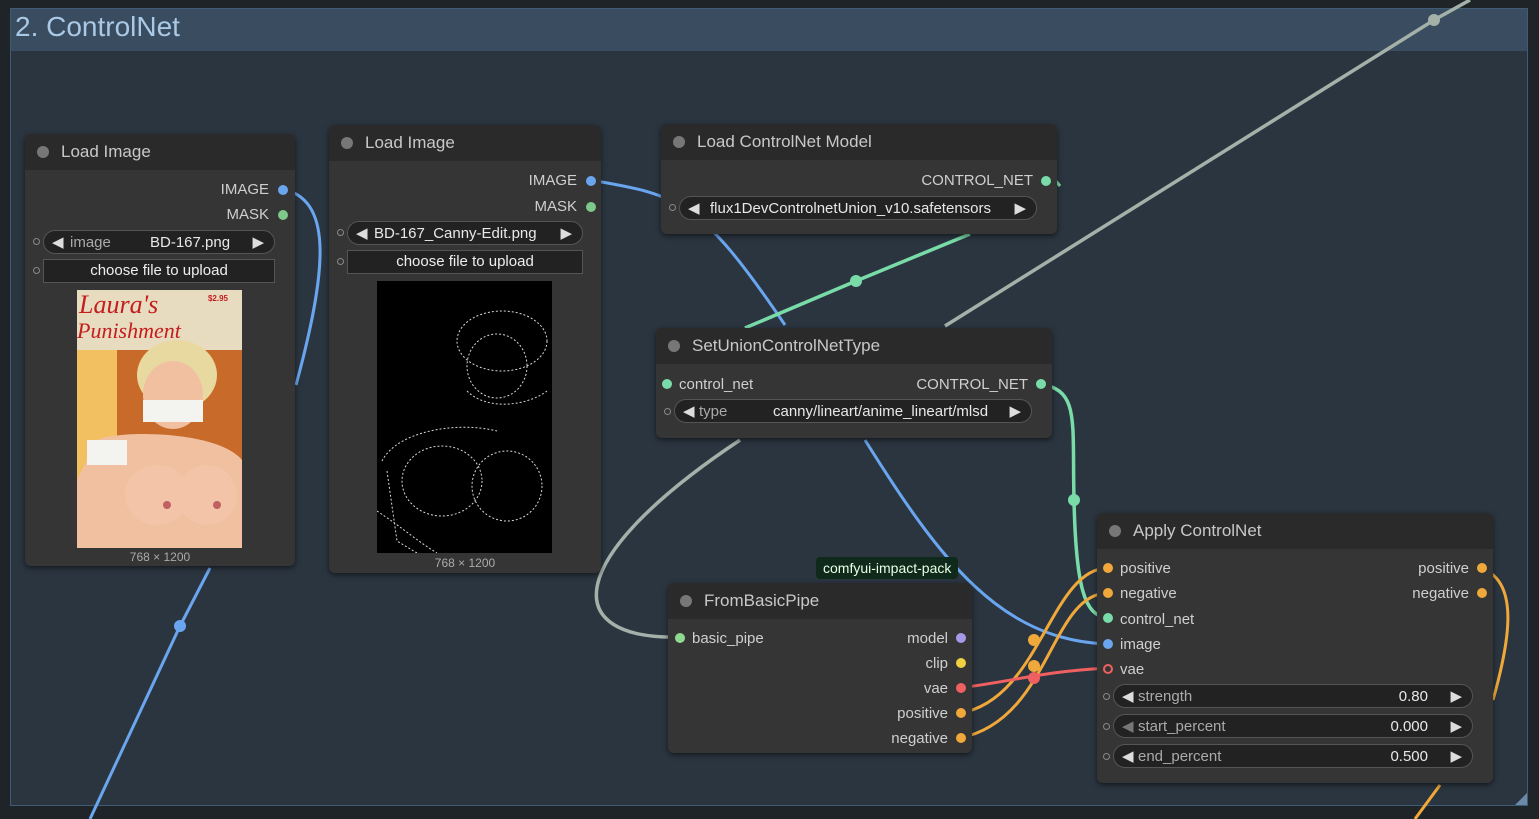 This screenshot has height=819, width=1539. What do you see at coordinates (1295, 531) in the screenshot?
I see `node-header: Apply ControlNet` at bounding box center [1295, 531].